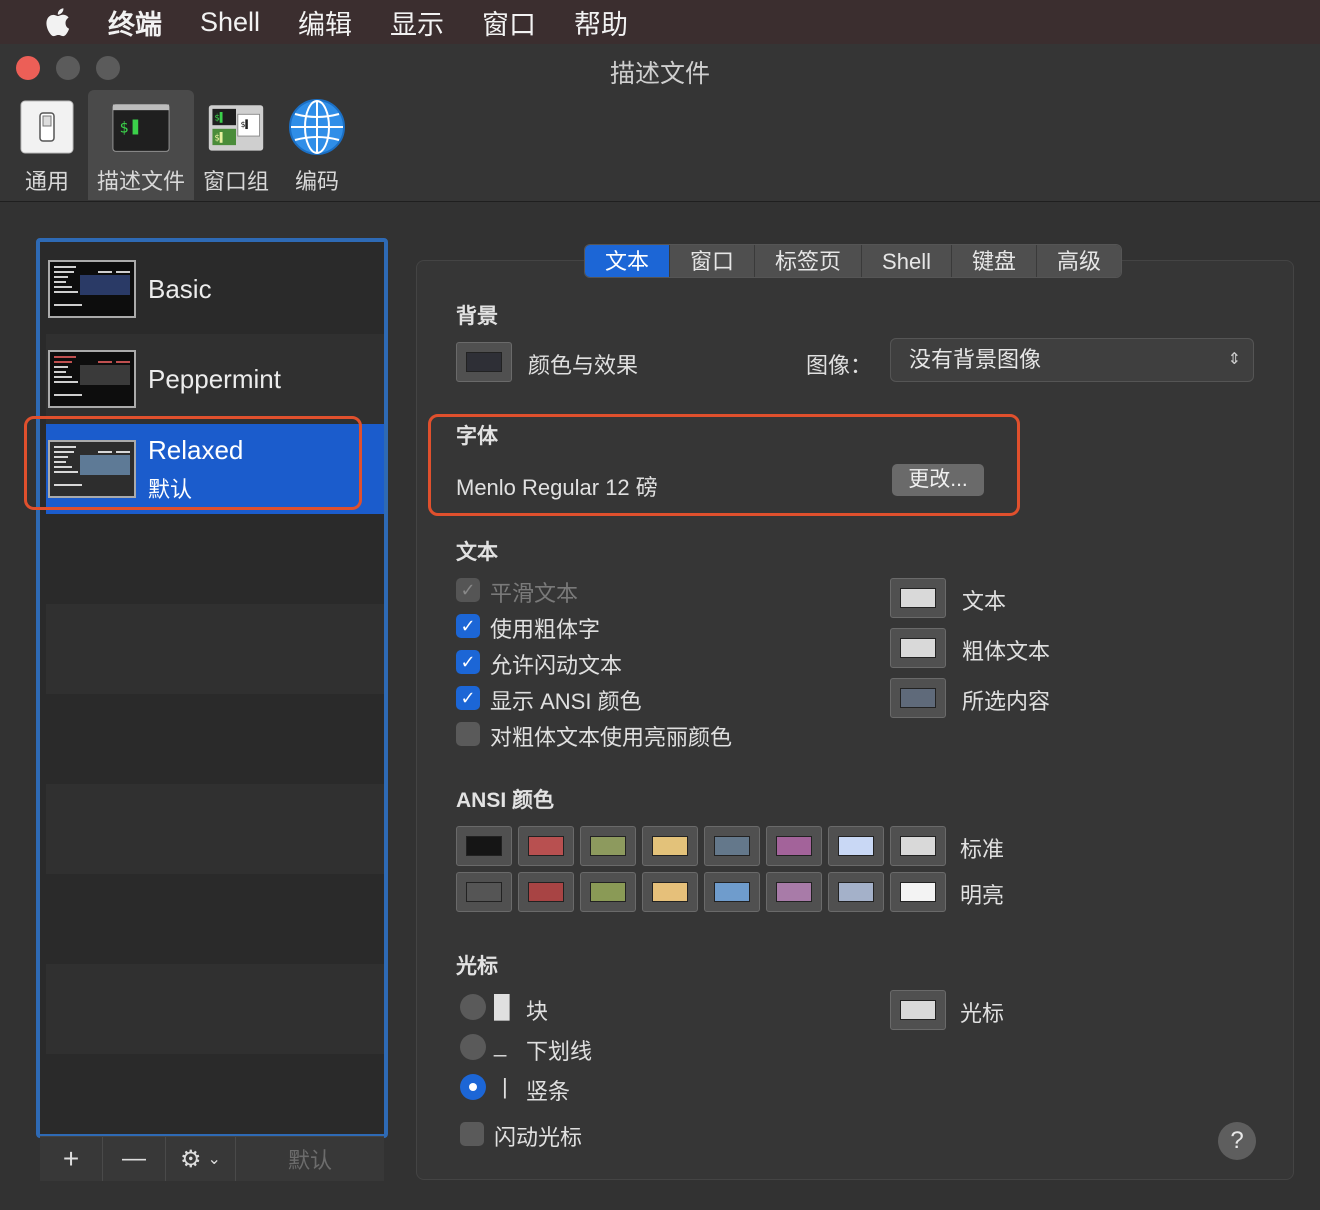 Image resolution: width=1320 pixels, height=1210 pixels. What do you see at coordinates (310, 1159) in the screenshot?
I see `set-default-button: 默认` at bounding box center [310, 1159].